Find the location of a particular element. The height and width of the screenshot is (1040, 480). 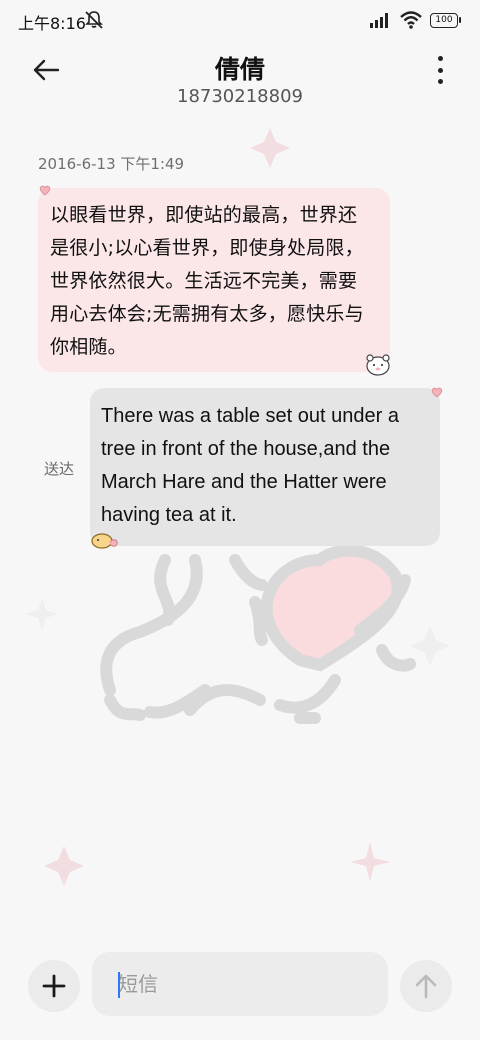

message-line: 你相随。 is located at coordinates (88, 347).